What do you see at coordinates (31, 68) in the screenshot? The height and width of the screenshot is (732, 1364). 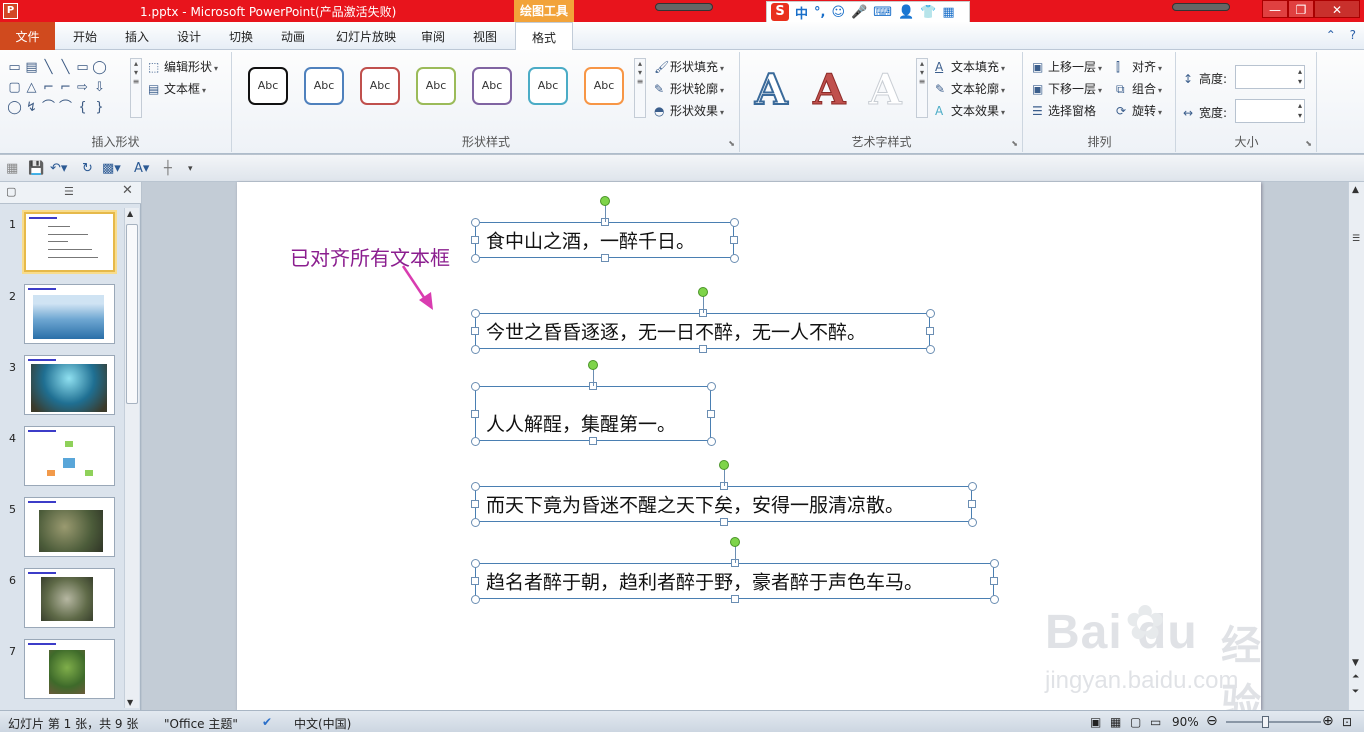 I see `shape-vertical-textbox: ▤` at bounding box center [31, 68].